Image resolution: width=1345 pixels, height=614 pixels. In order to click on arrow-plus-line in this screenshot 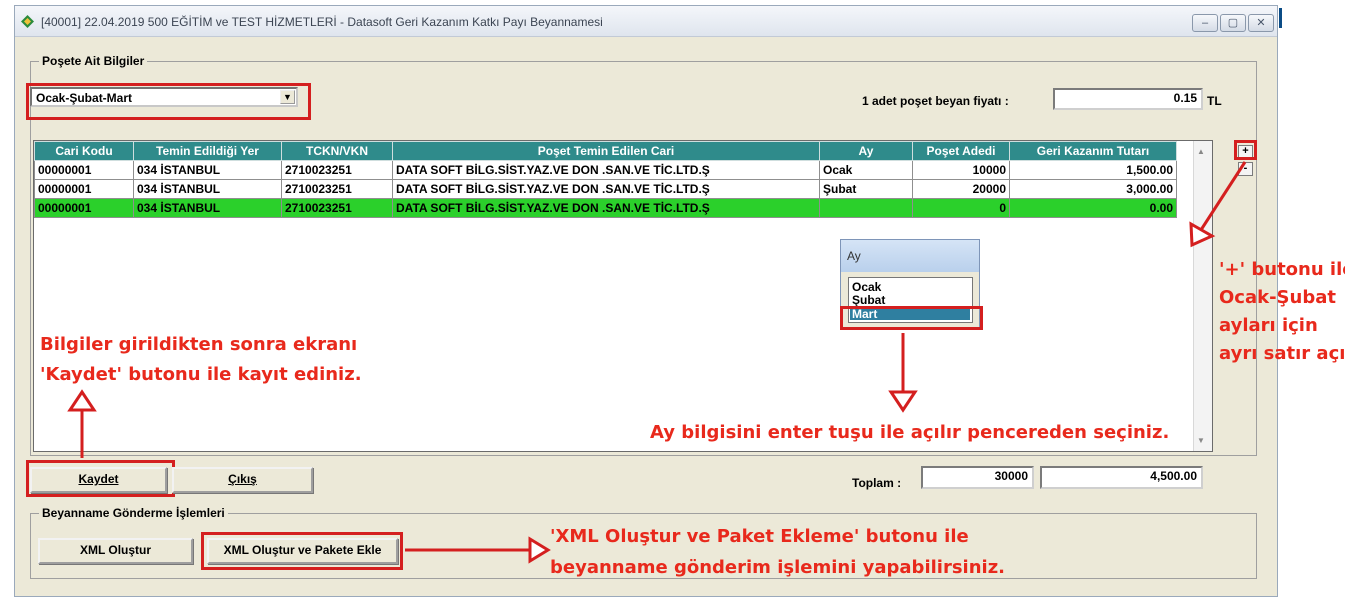, I will do `click(1222, 197)`.